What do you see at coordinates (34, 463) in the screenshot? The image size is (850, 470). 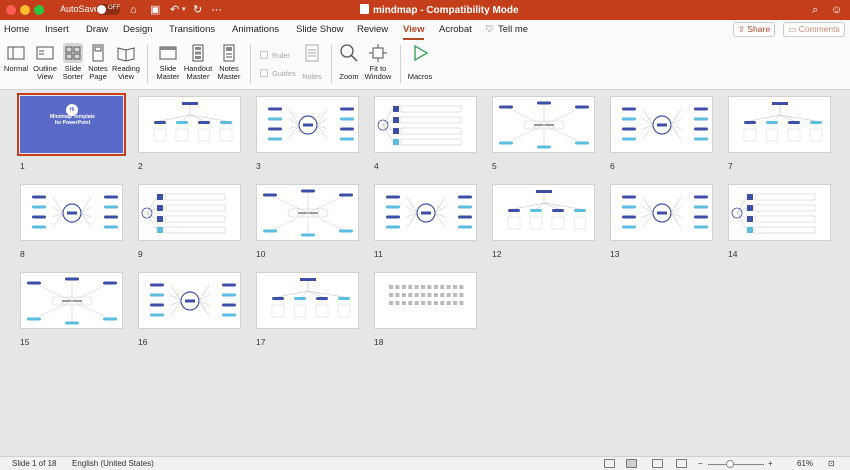 I see `slide-info: Slide 1 of 18` at bounding box center [34, 463].